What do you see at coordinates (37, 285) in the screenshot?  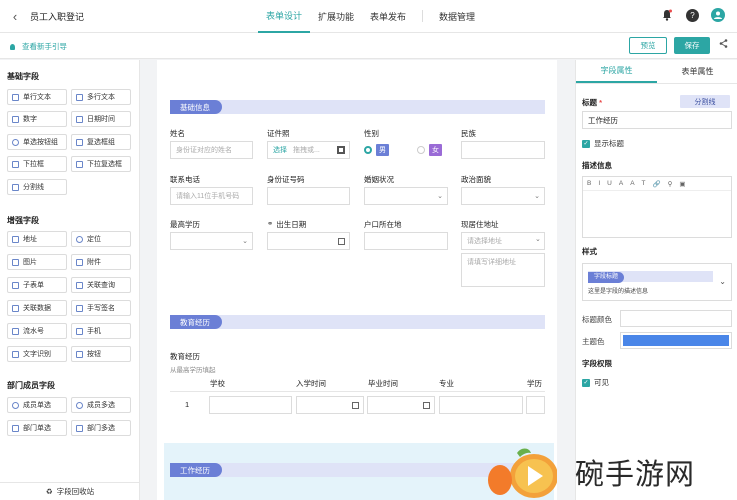 I see `field-subform: 子表单` at bounding box center [37, 285].